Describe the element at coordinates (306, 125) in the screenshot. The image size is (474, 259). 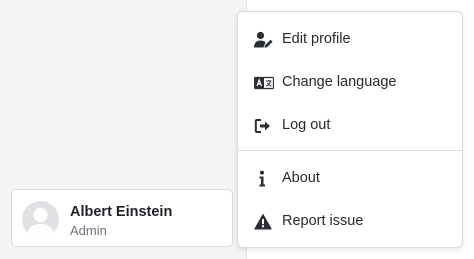
I see `menu-item-label: Log out` at that location.